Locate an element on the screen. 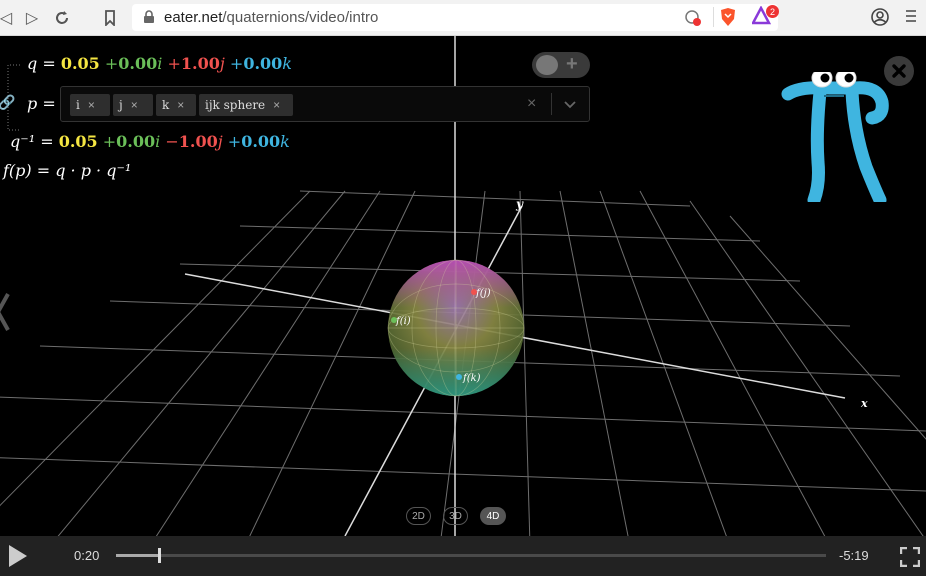 This screenshot has height=576, width=926. collapse-chevron-icon is located at coordinates (5, 312).